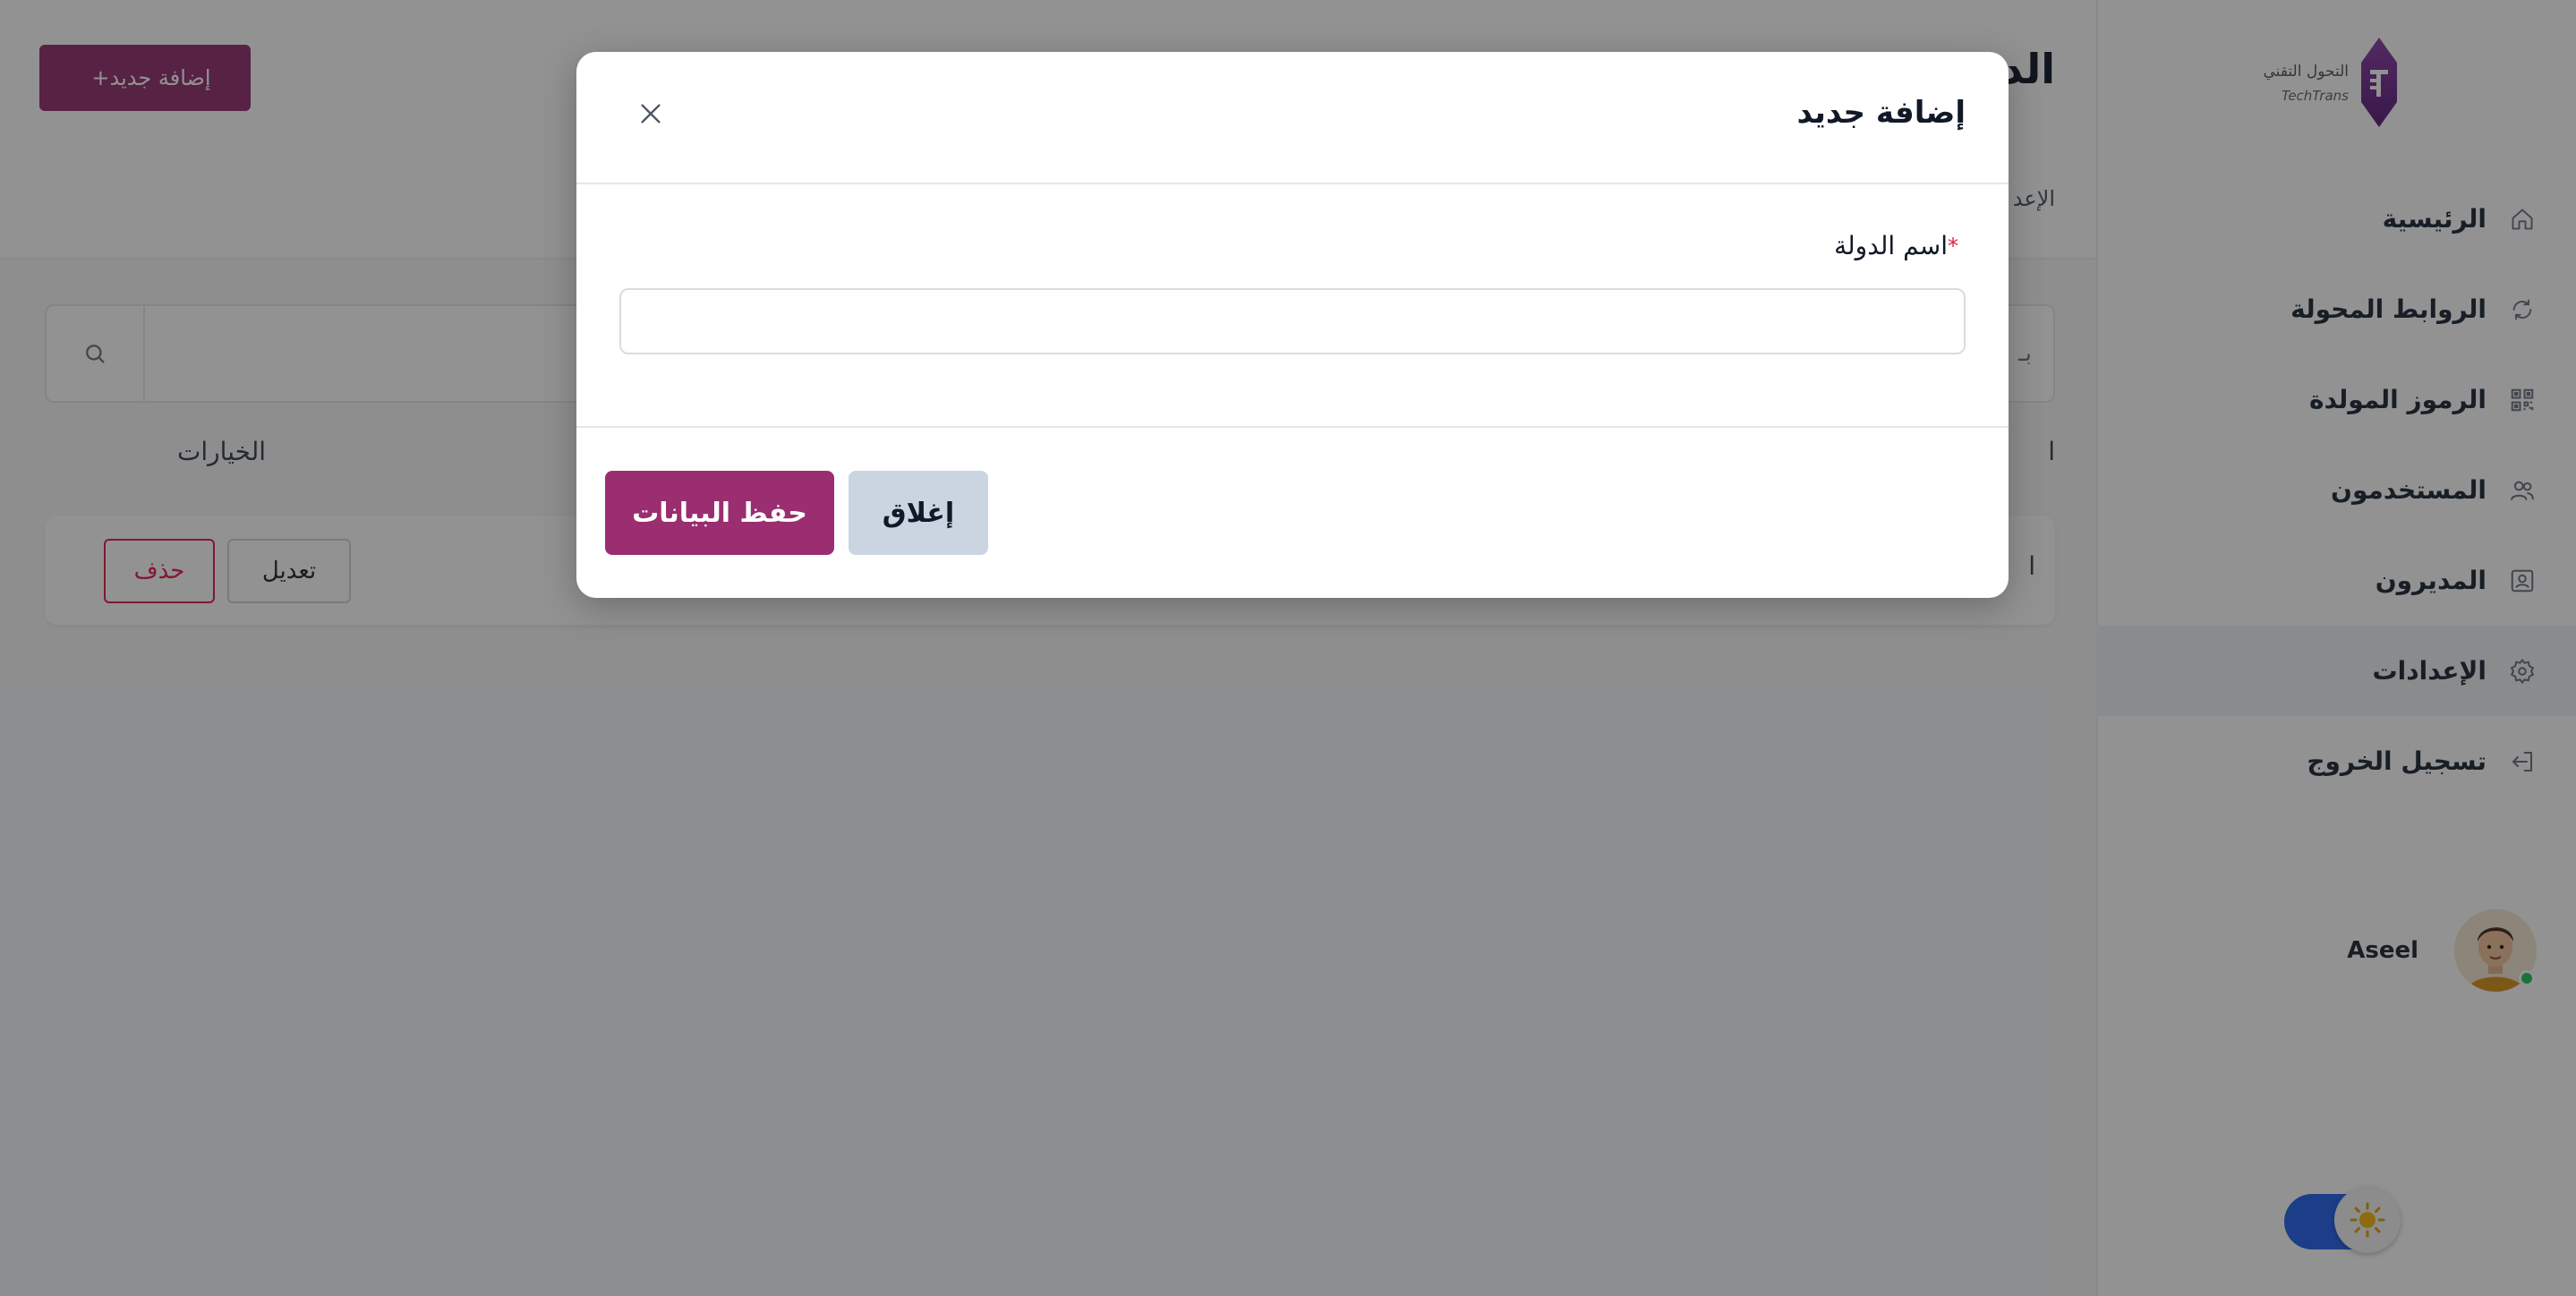 This screenshot has height=1296, width=2576. I want to click on country-name-label: اسم الدولة *, so click(1900, 246).